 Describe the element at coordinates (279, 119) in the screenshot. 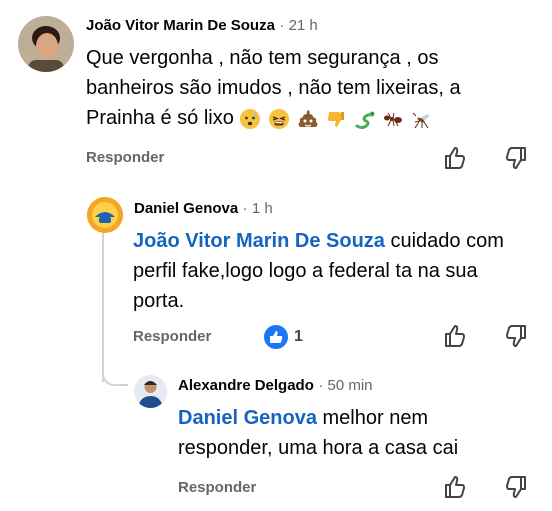

I see `tired-face-icon` at that location.